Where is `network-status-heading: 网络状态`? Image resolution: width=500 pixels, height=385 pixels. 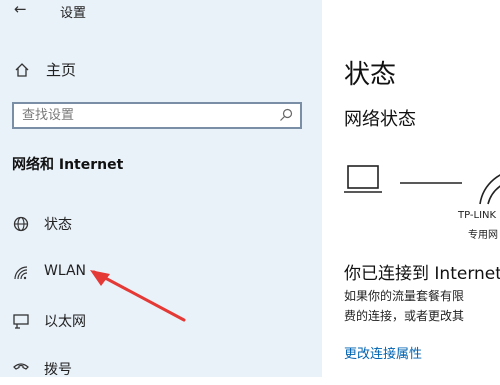 network-status-heading: 网络状态 is located at coordinates (380, 119).